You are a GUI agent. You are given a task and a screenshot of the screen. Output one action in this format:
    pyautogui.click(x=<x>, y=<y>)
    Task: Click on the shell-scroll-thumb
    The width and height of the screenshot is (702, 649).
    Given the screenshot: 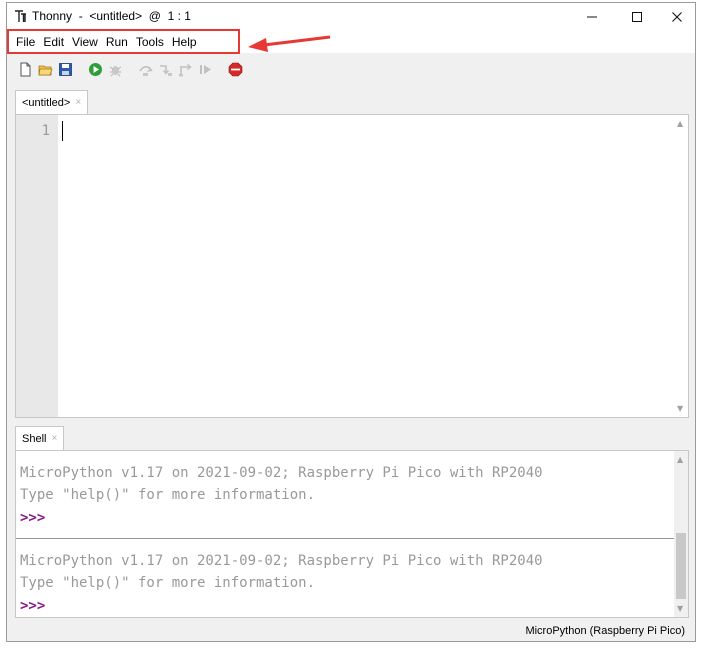 What is the action you would take?
    pyautogui.click(x=681, y=566)
    